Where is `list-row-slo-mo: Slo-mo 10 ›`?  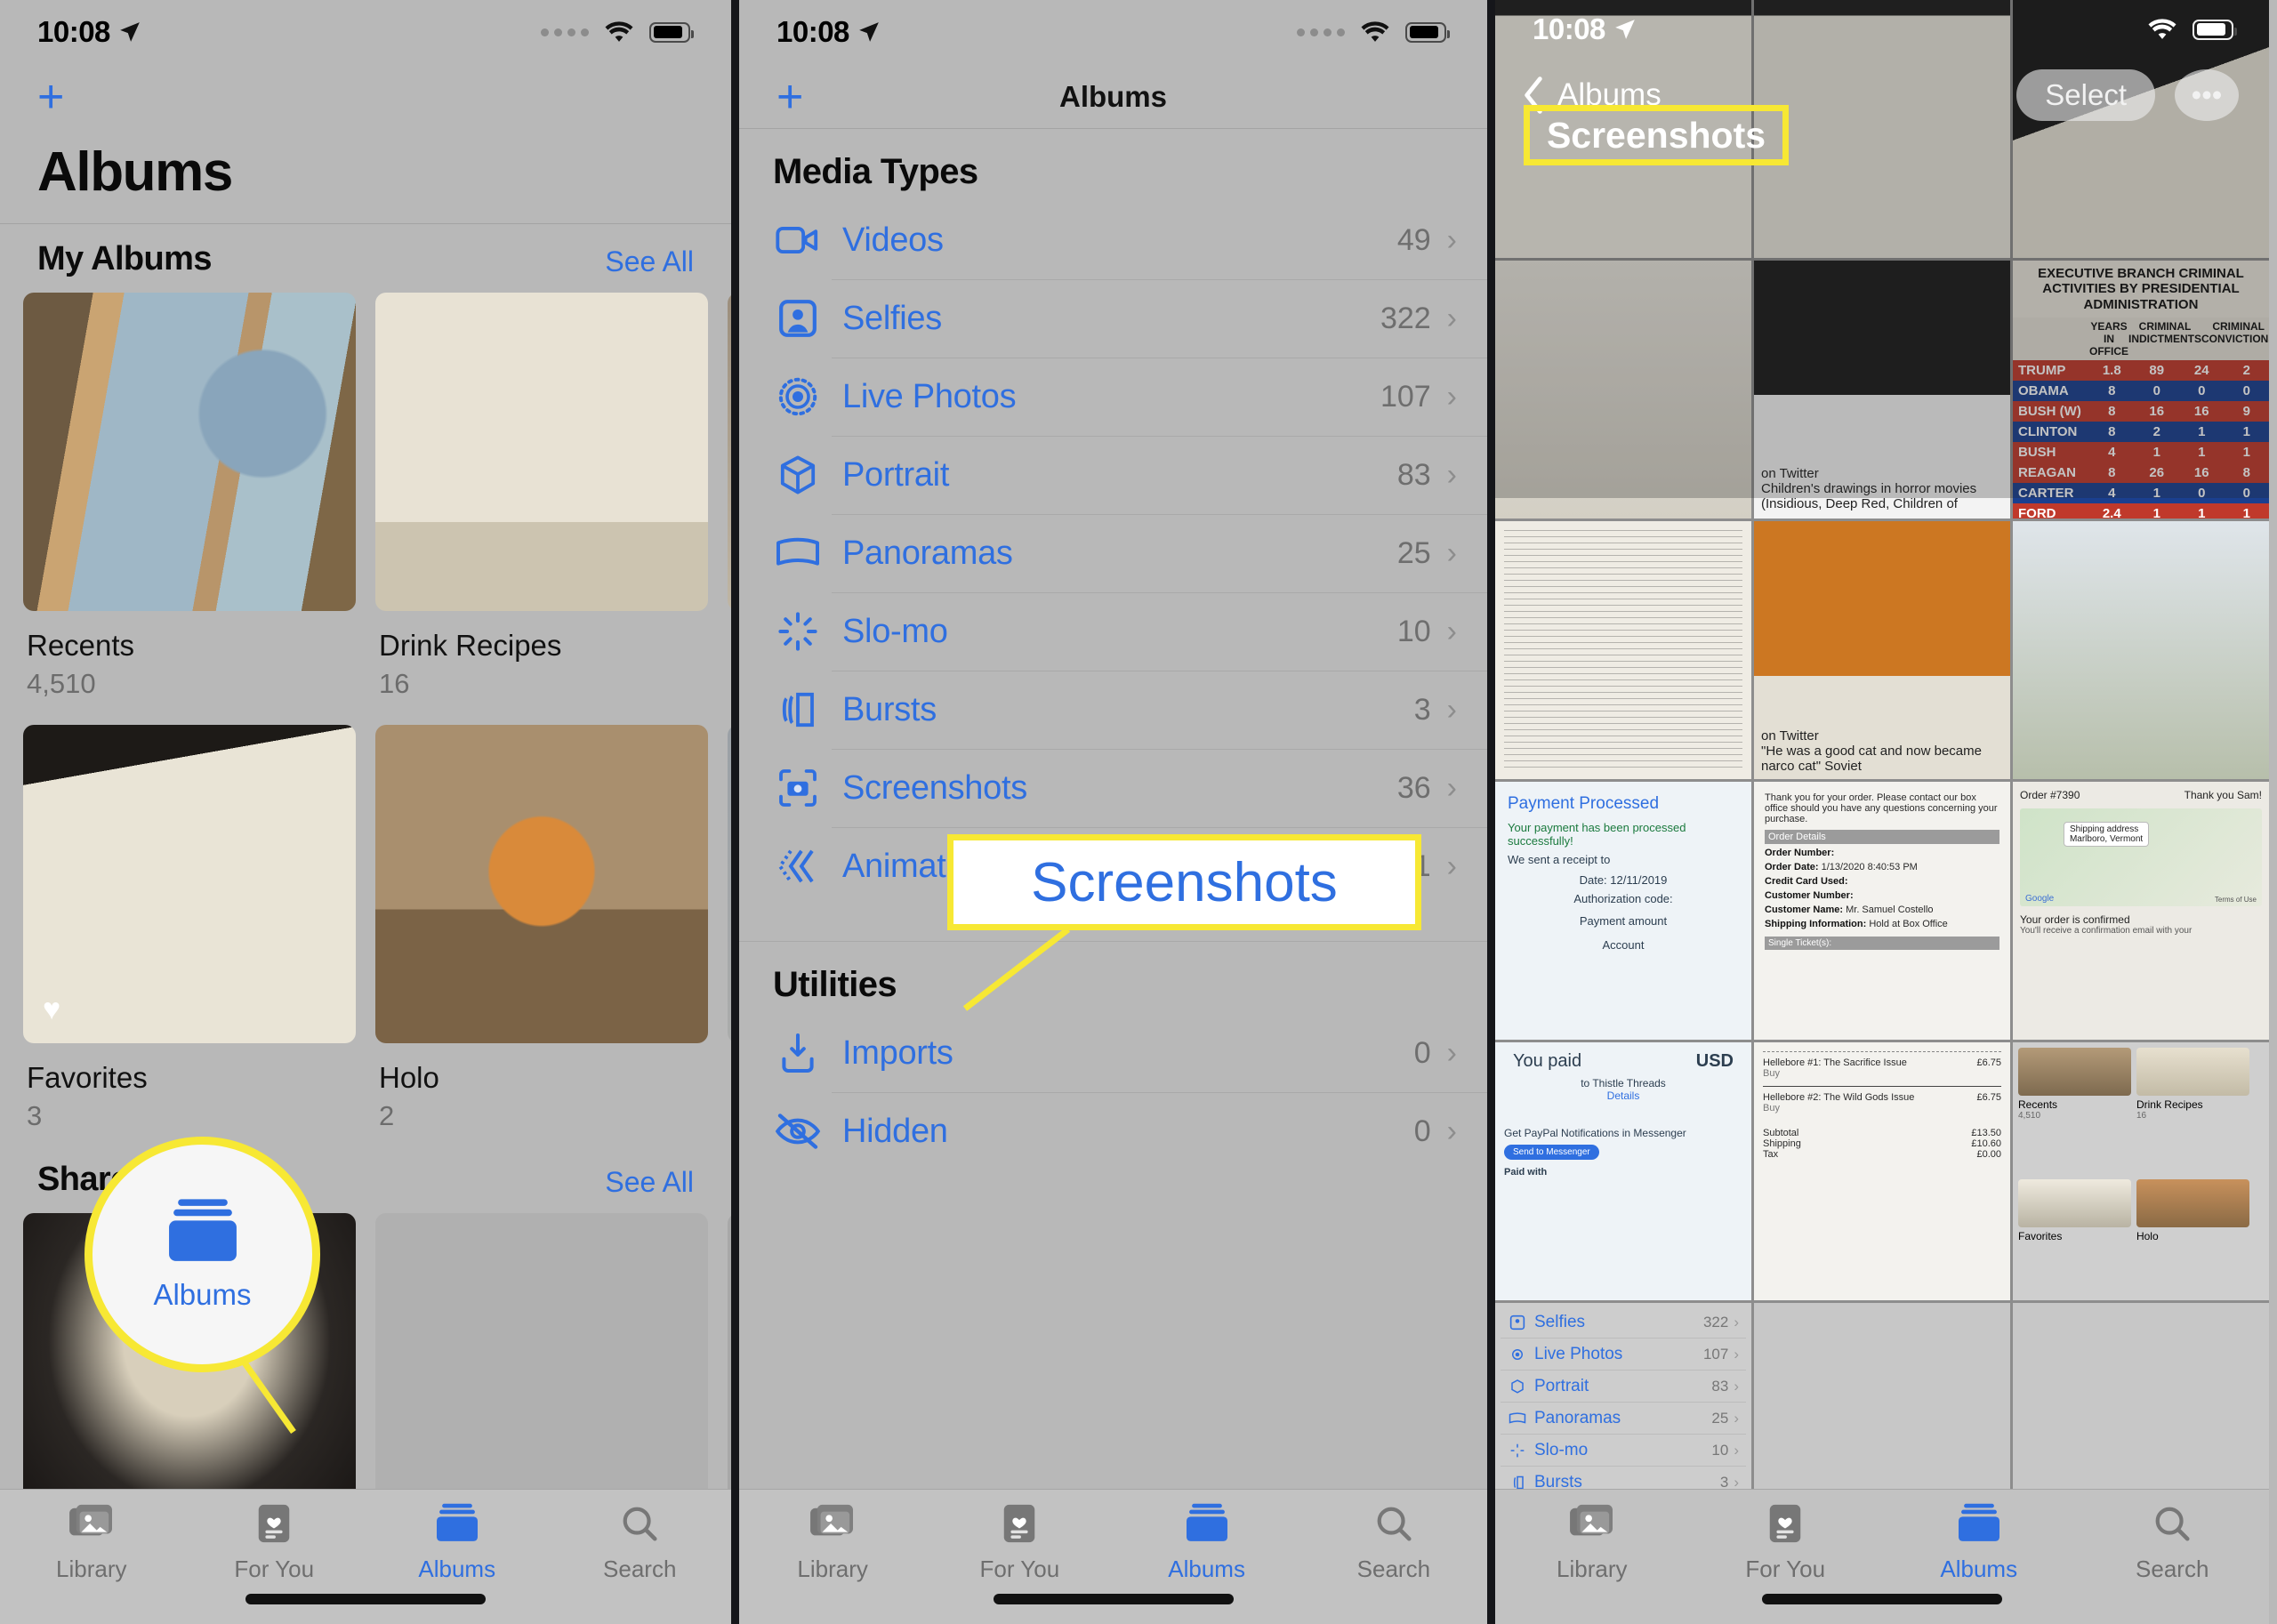
list-row-slo-mo: Slo-mo 10 › is located at coordinates (1113, 631).